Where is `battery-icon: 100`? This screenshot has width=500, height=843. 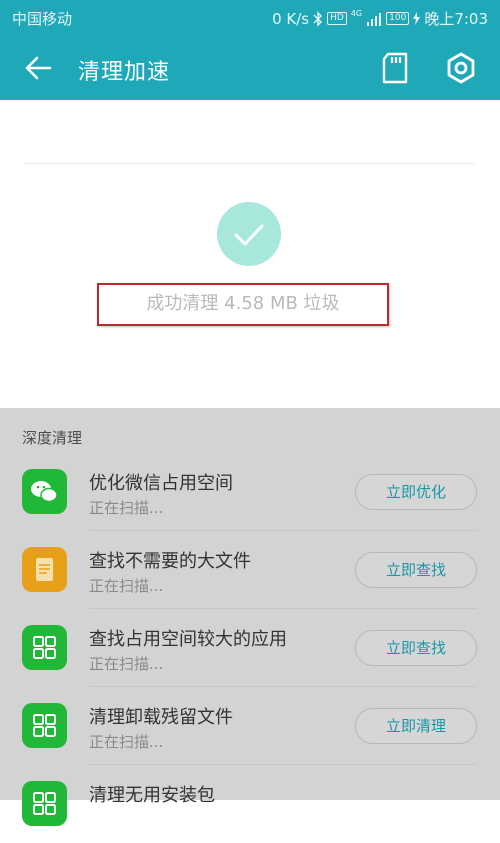 battery-icon: 100 is located at coordinates (398, 18).